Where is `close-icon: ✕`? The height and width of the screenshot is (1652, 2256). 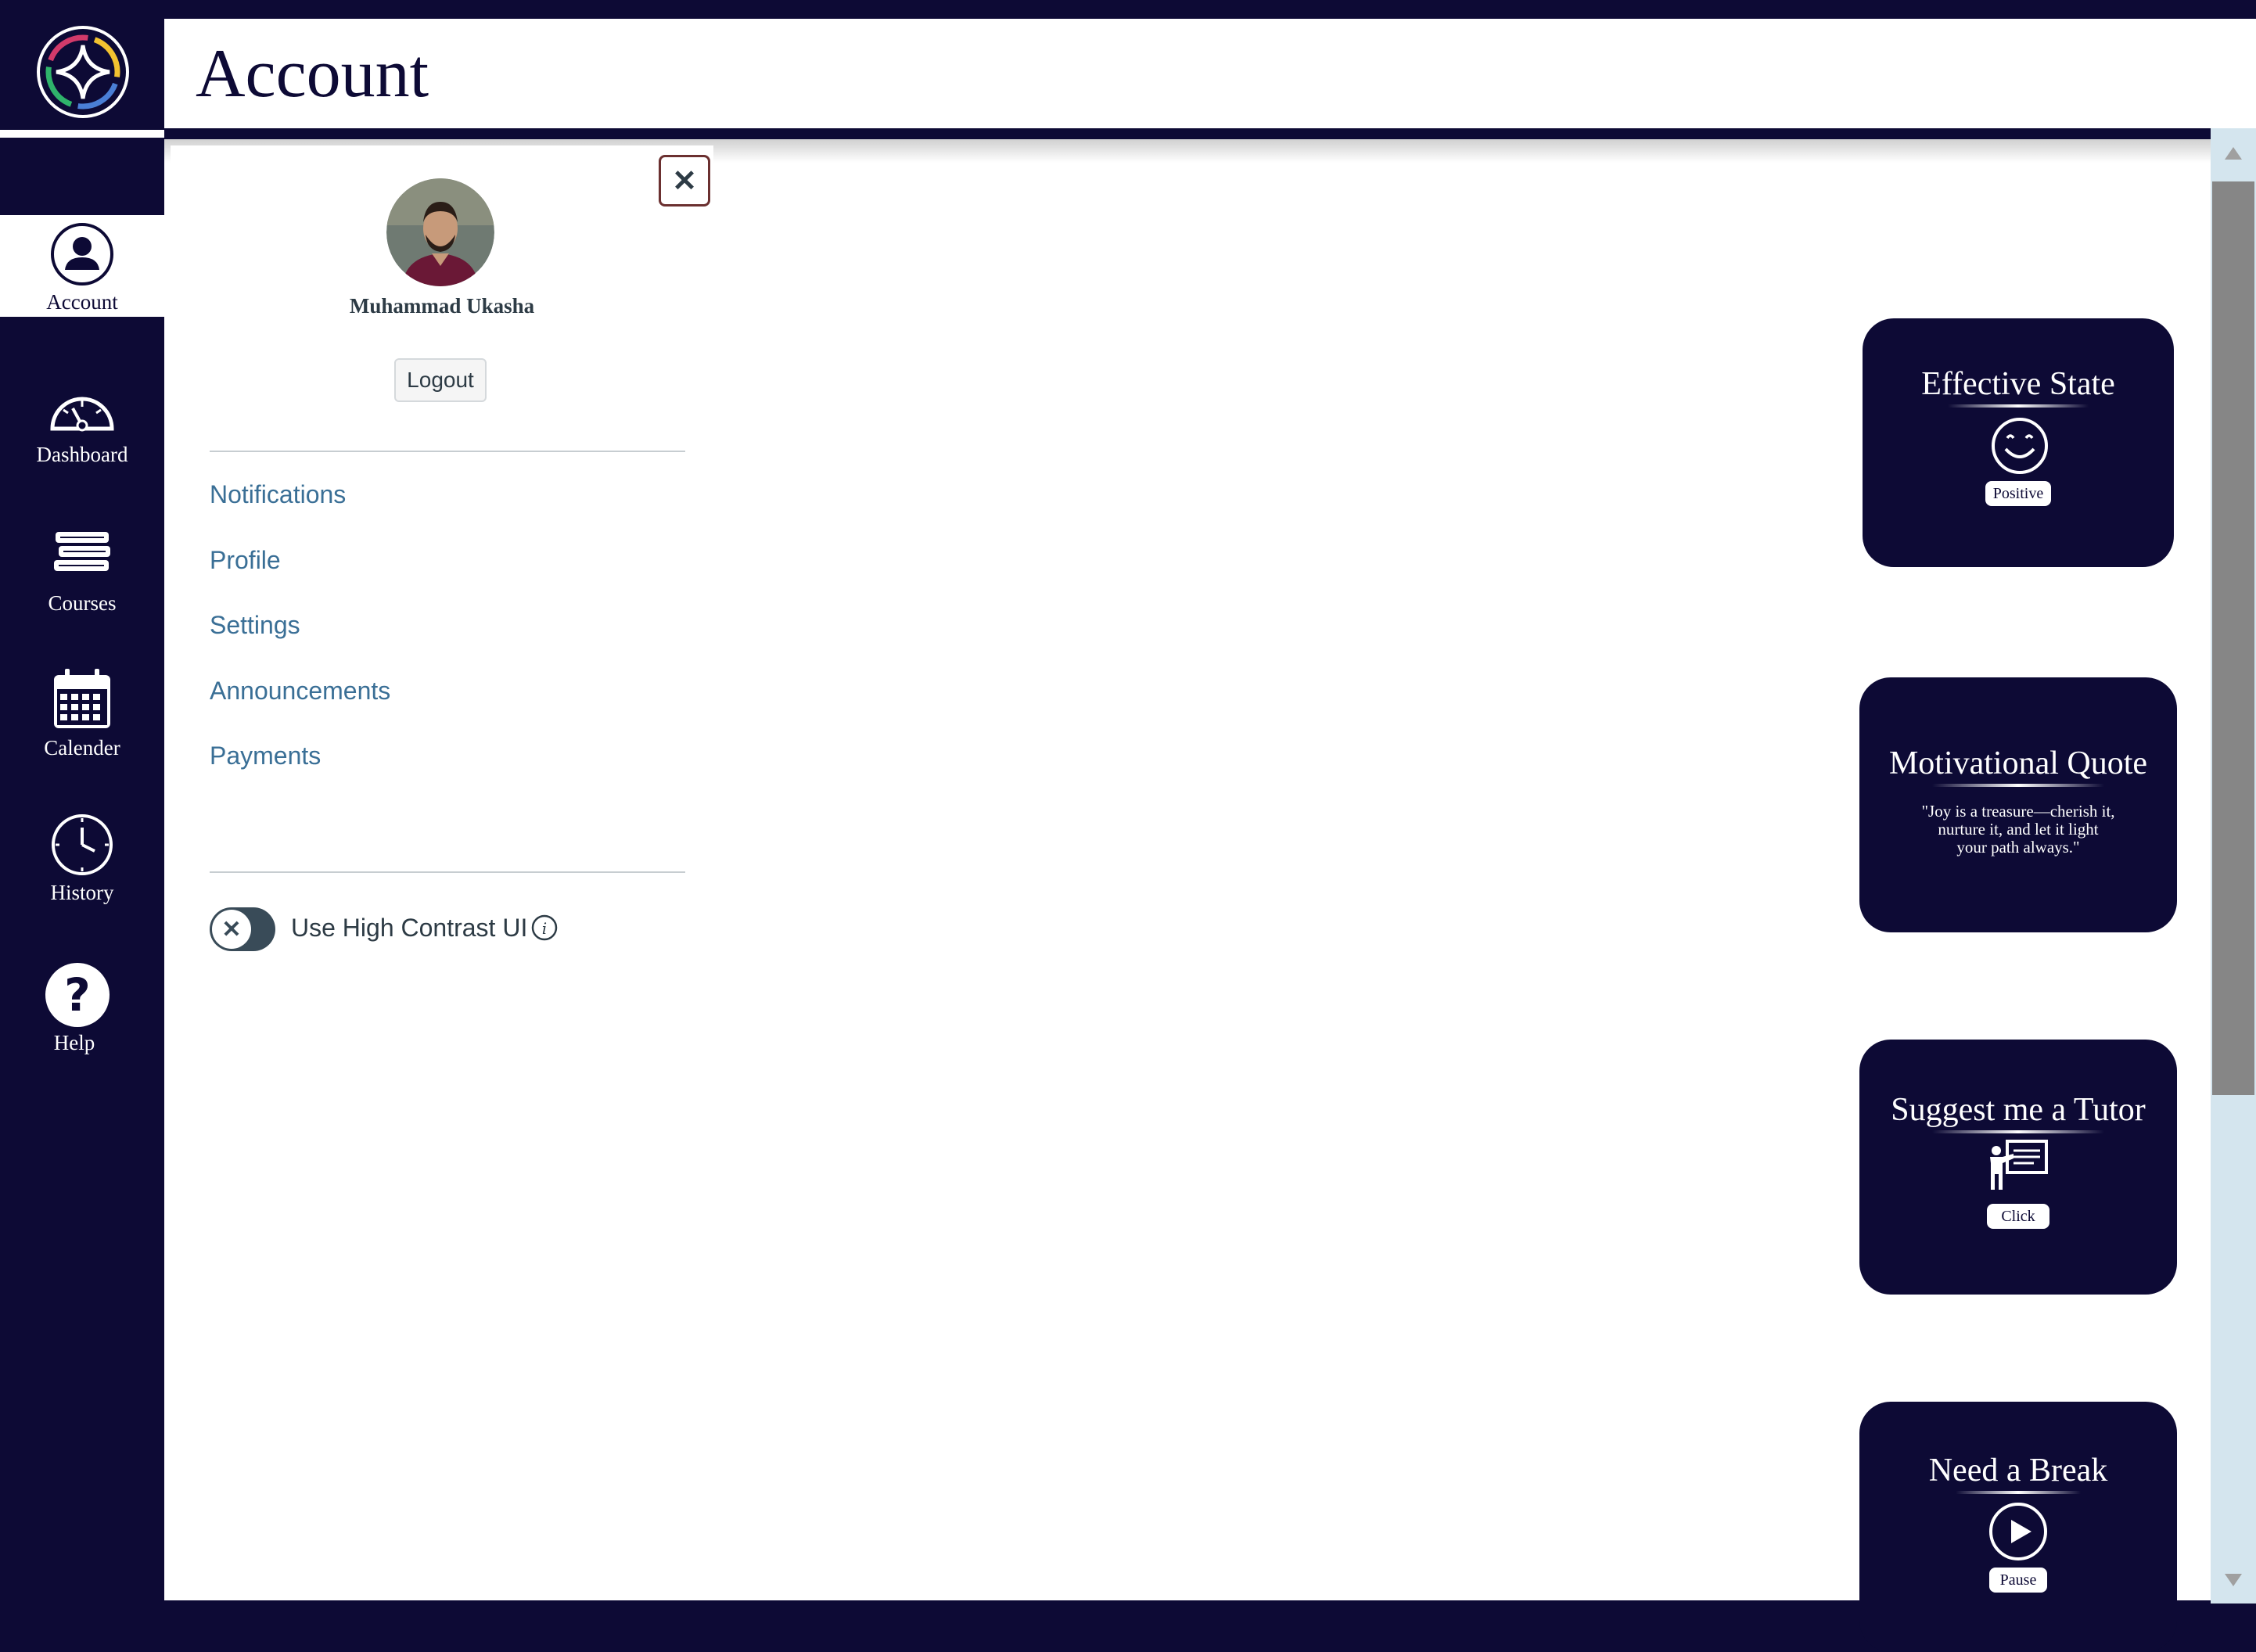 close-icon: ✕ is located at coordinates (684, 181).